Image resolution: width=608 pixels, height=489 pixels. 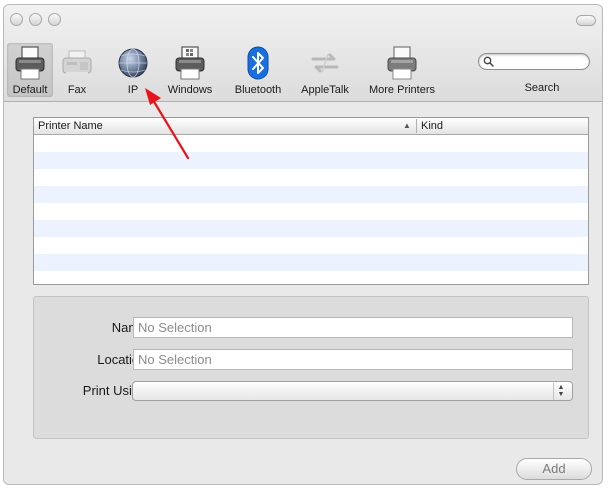 I want to click on print-using-select: ▲ ▼, so click(x=352, y=391).